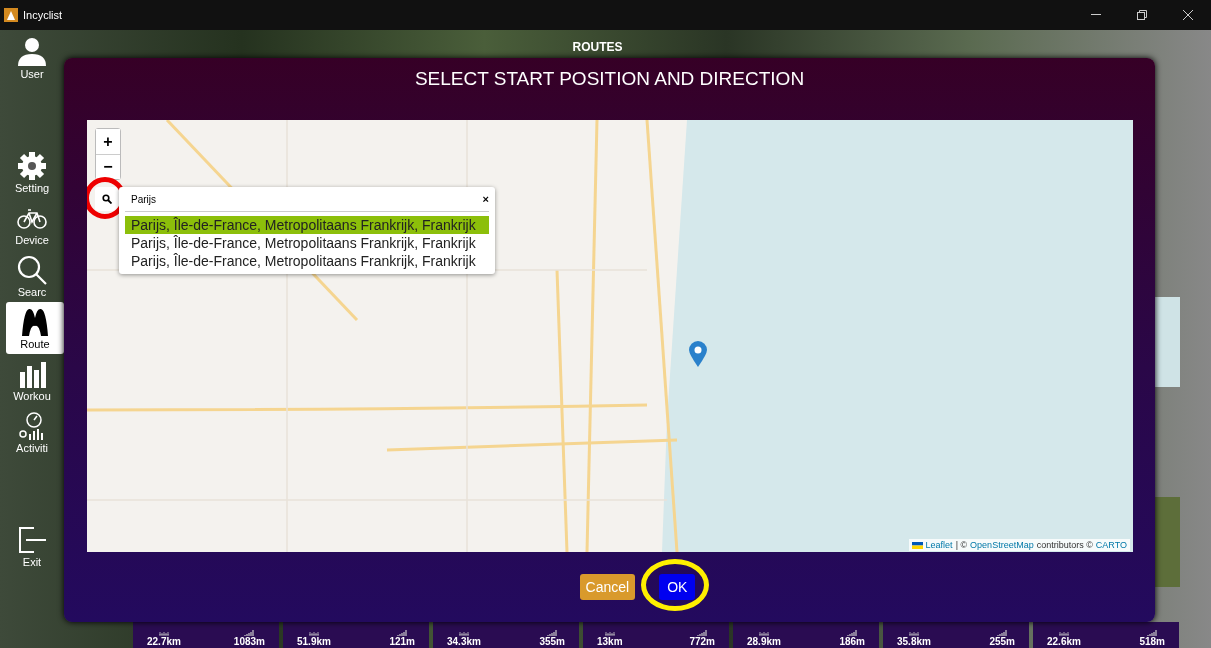 Image resolution: width=1211 pixels, height=648 pixels. What do you see at coordinates (1142, 15) in the screenshot?
I see `restore-icon` at bounding box center [1142, 15].